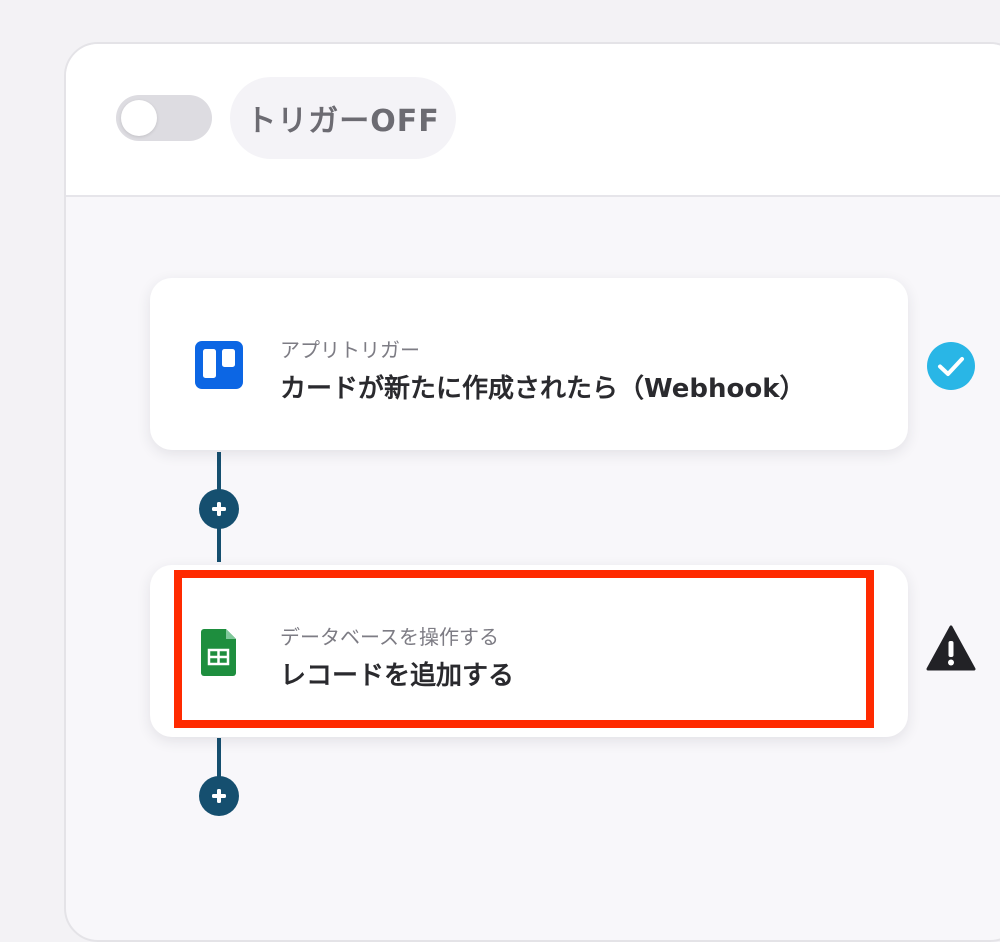 The image size is (1000, 942). I want to click on trello-icon, so click(219, 365).